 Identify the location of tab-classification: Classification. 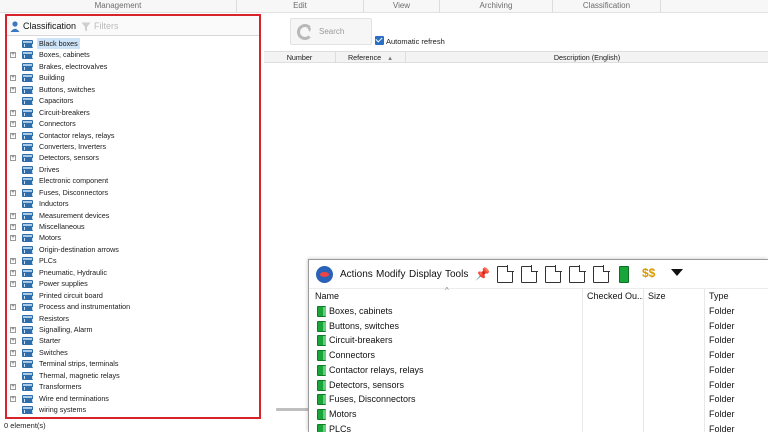
(43, 26).